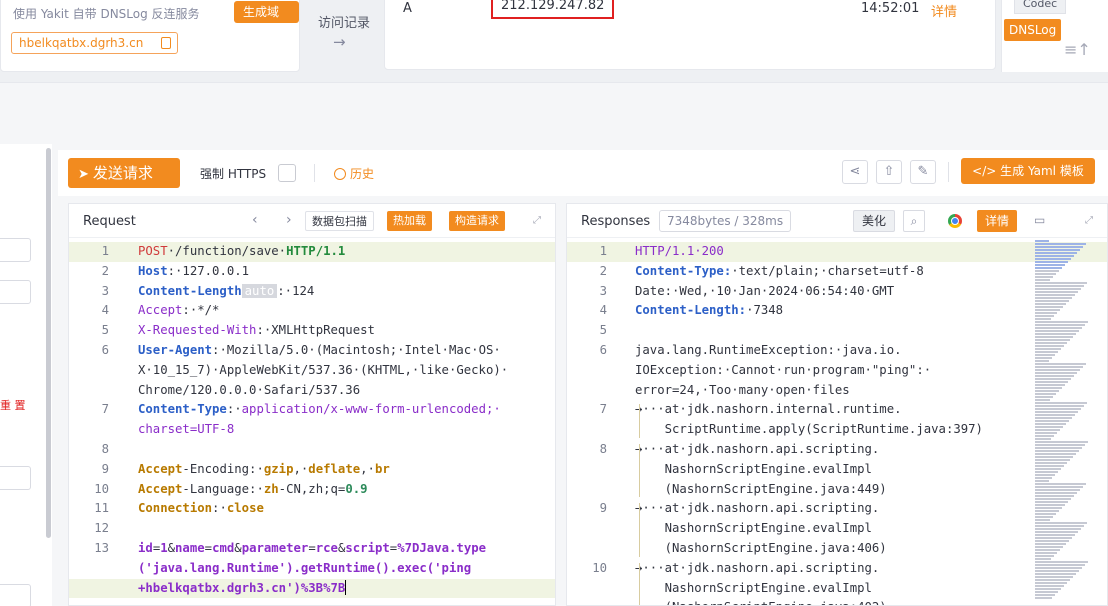 The image size is (1108, 606). I want to click on history-label: 历史, so click(362, 174).